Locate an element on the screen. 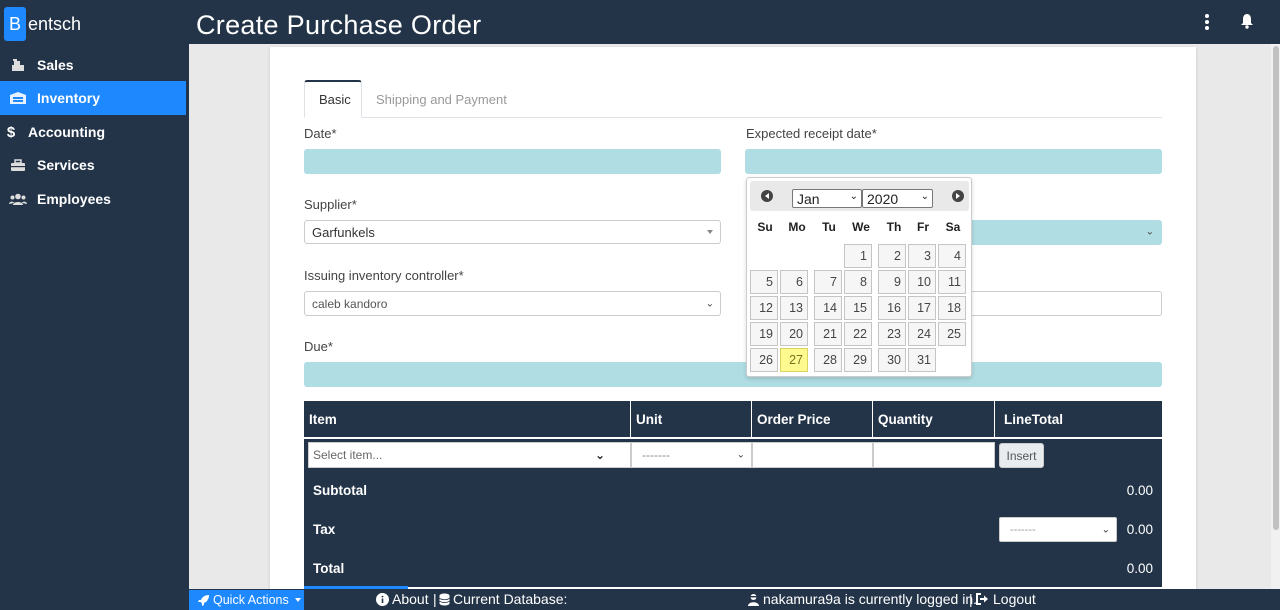 The width and height of the screenshot is (1280, 610). column-header-item: Item is located at coordinates (467, 419).